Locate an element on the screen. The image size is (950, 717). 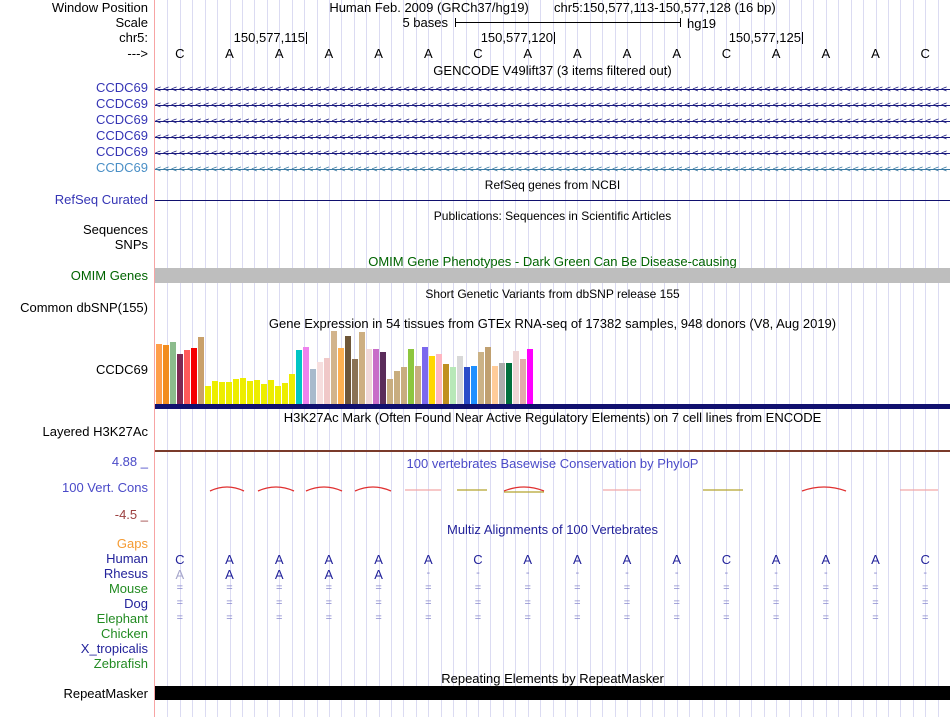
scale-label: Scale is located at coordinates (131, 22).